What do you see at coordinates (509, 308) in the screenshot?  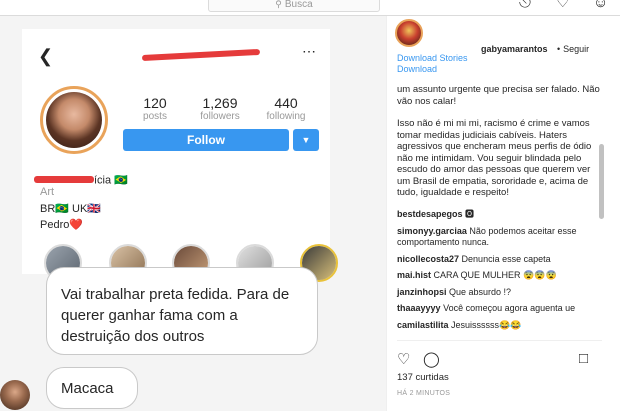 I see `comment-text: Você começou agora aguenta ue` at bounding box center [509, 308].